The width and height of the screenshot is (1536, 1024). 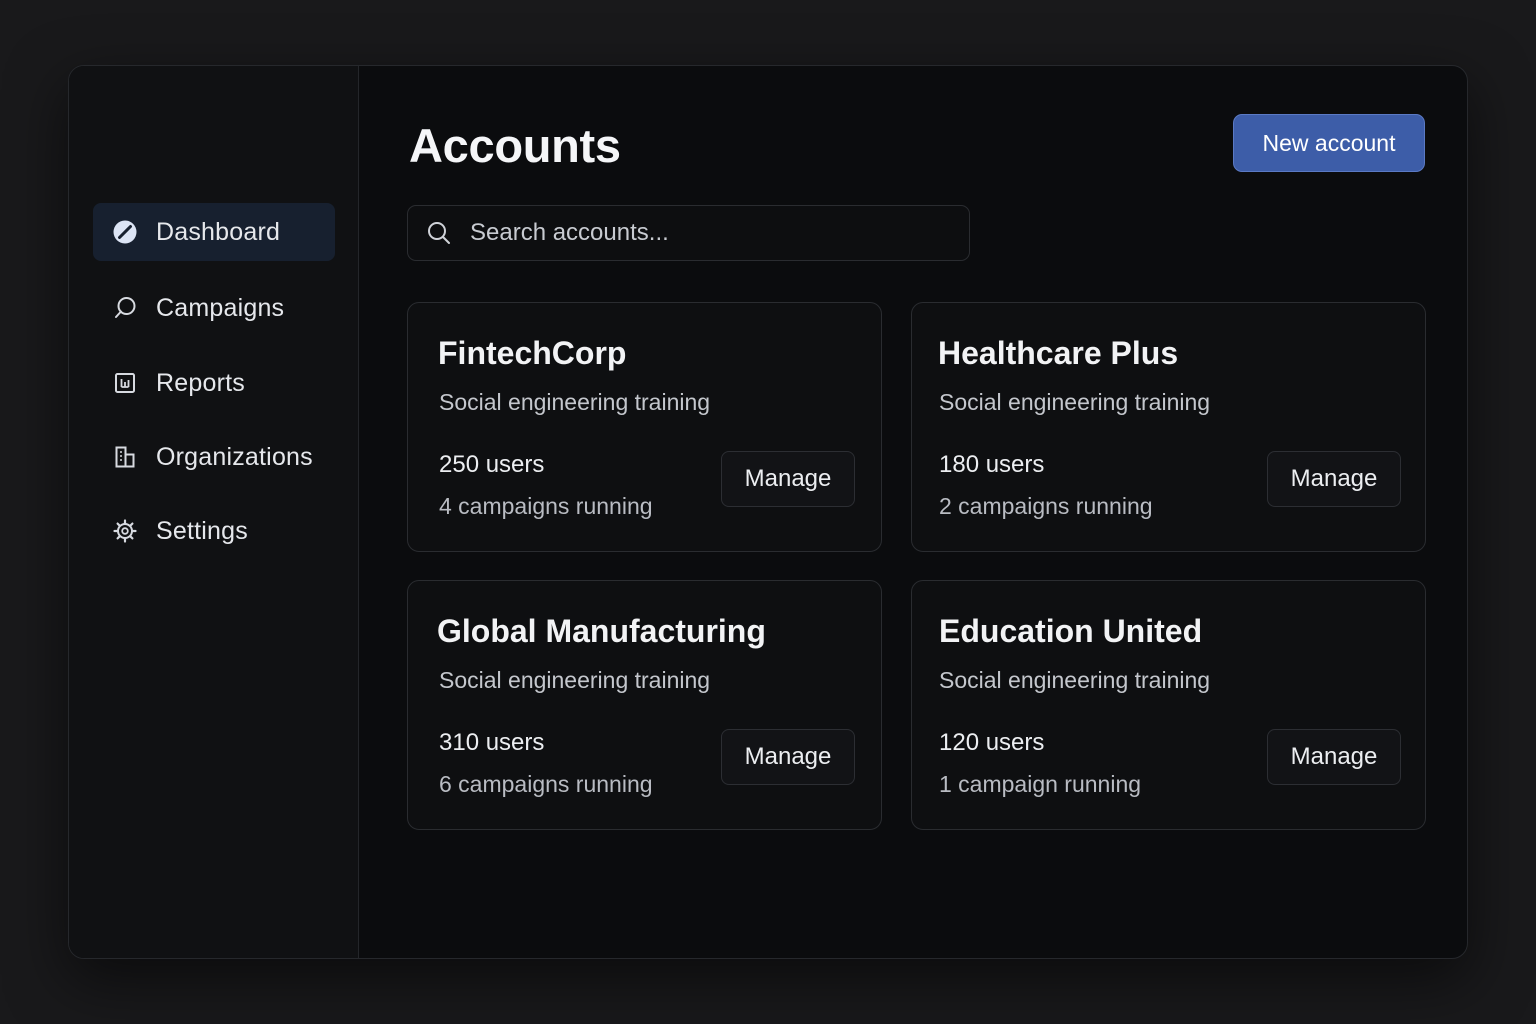 I want to click on account-campaign-count: 2 campaigns running, so click(x=1046, y=506).